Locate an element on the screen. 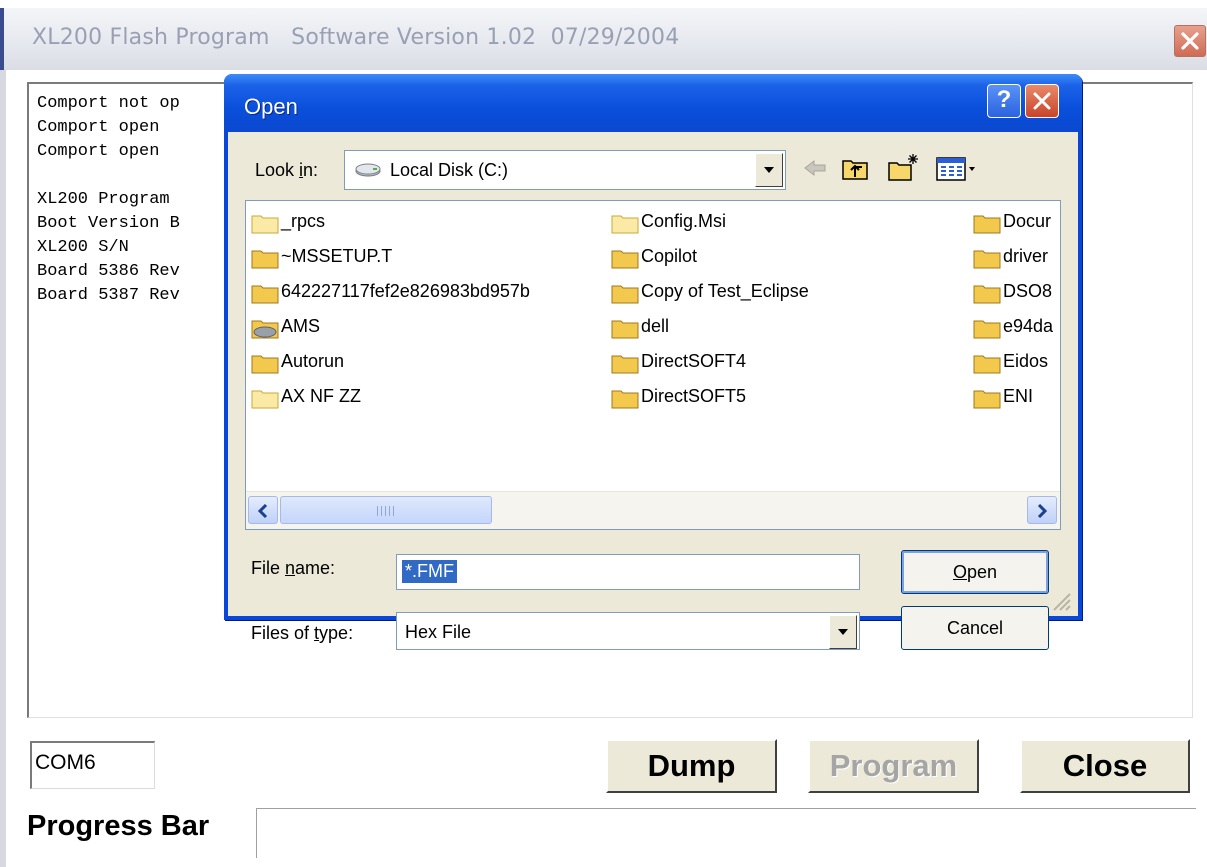 The width and height of the screenshot is (1207, 867). scroll-right-button is located at coordinates (1042, 510).